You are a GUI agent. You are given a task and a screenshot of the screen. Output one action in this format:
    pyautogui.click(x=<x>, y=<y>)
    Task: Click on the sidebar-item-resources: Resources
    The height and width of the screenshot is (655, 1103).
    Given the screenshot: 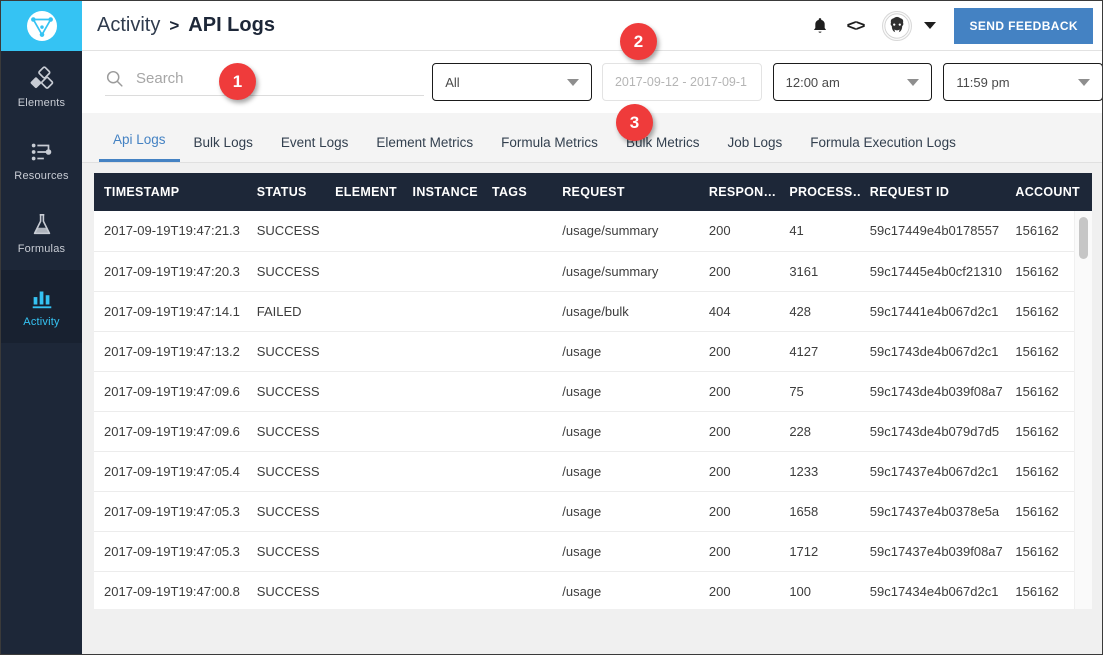 What is the action you would take?
    pyautogui.click(x=41, y=160)
    